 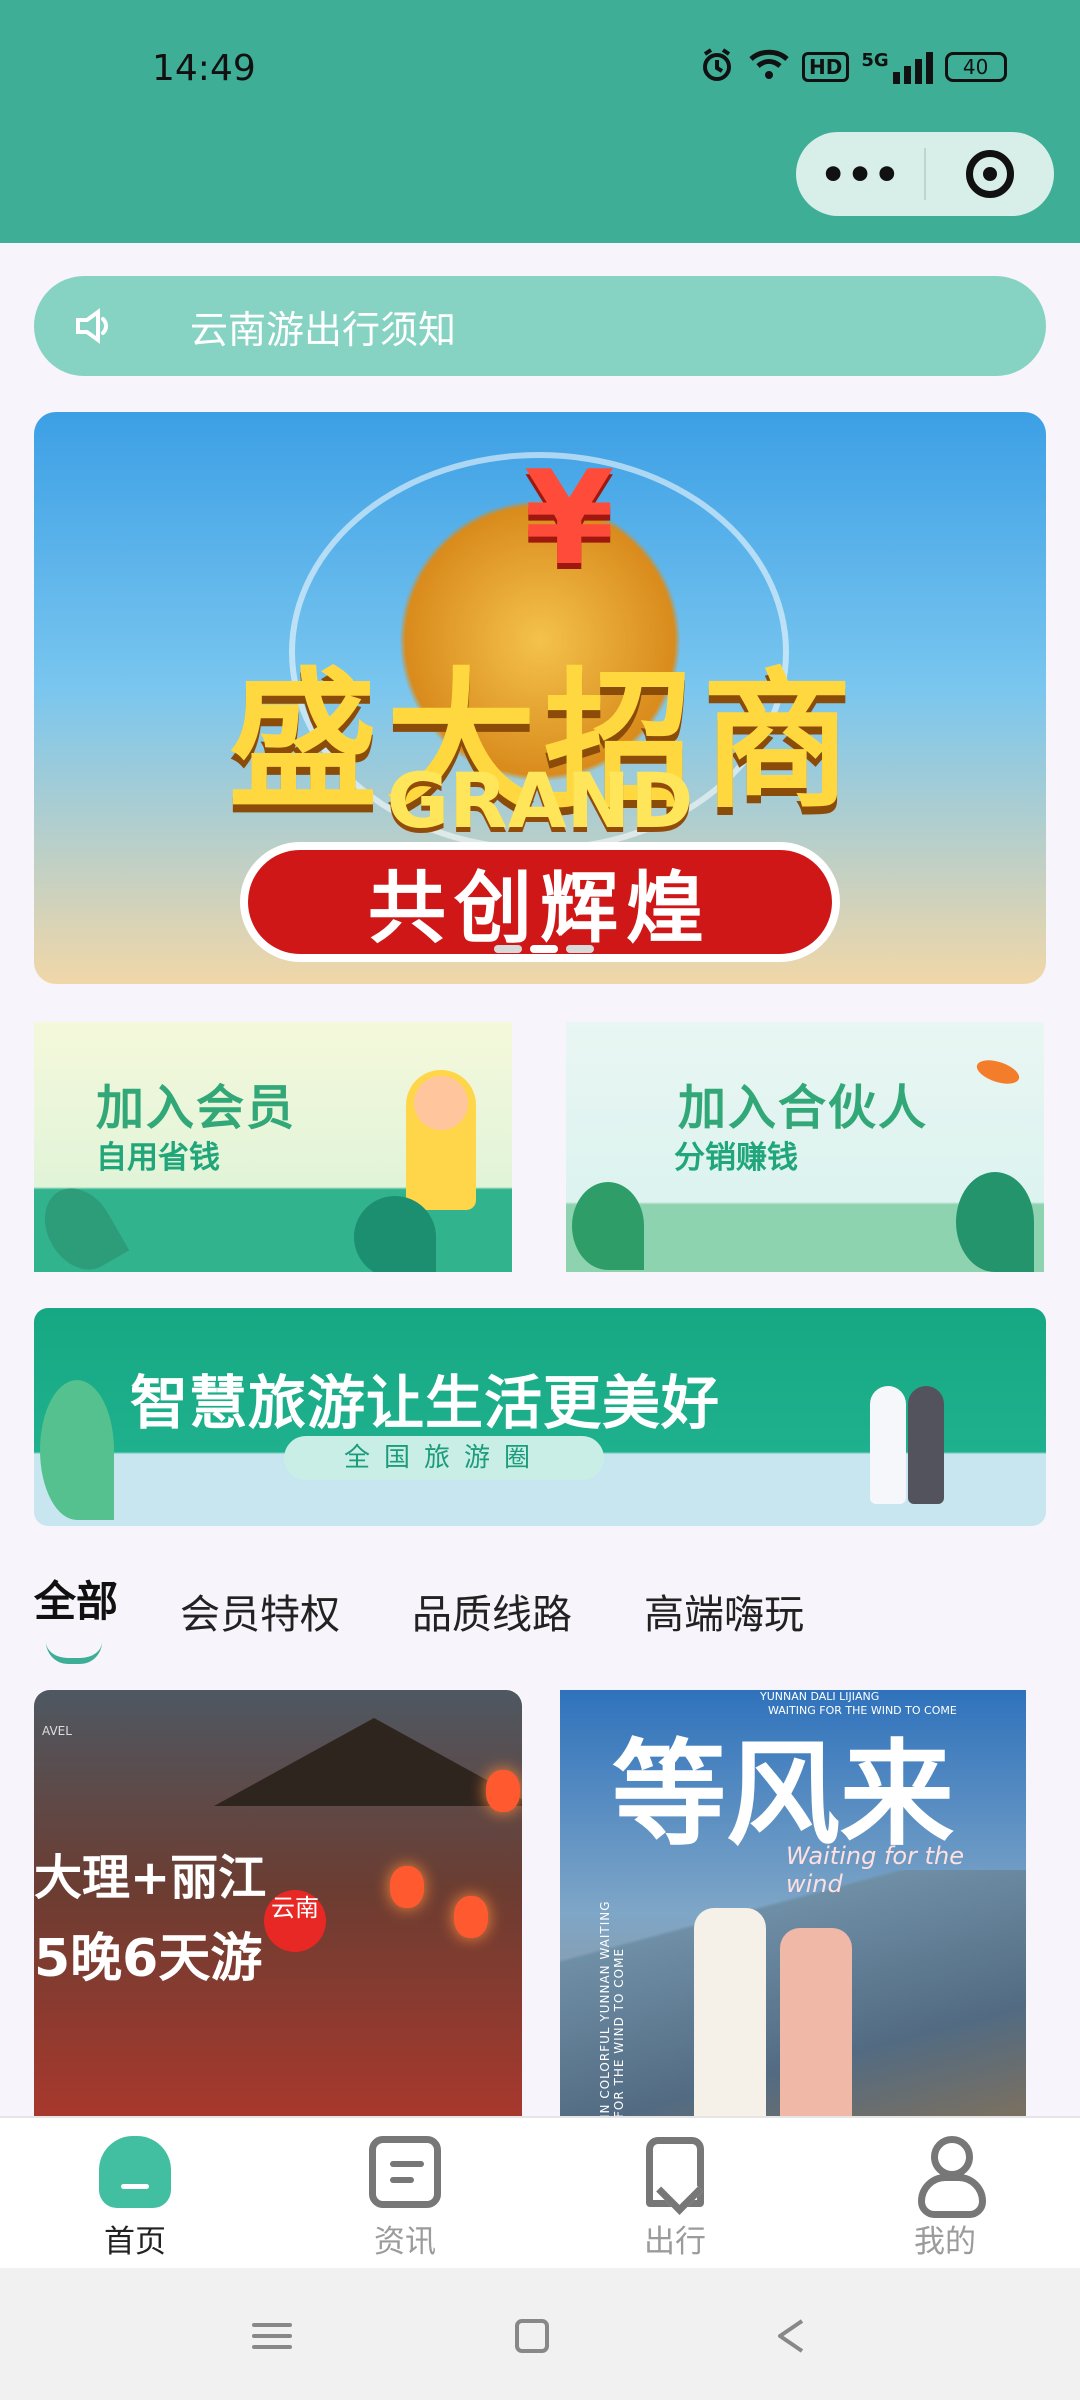 I want to click on join-member-subtitle: 自用省钱, so click(x=158, y=1158).